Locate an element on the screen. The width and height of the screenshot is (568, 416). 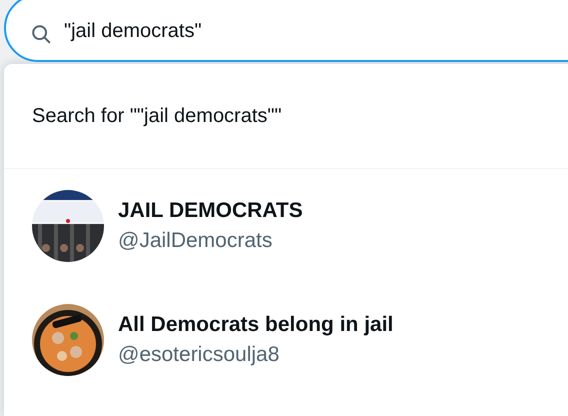
account-name: JAIL DEMOCRATS is located at coordinates (210, 211).